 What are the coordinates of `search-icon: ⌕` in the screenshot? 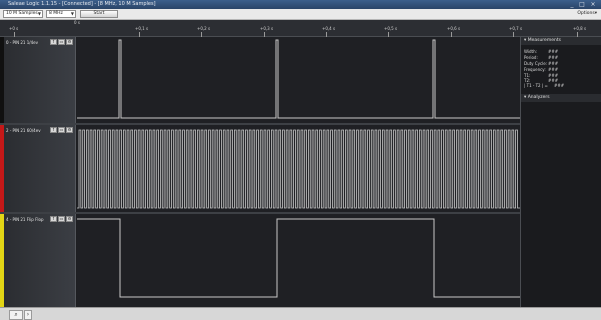 It's located at (16, 315).